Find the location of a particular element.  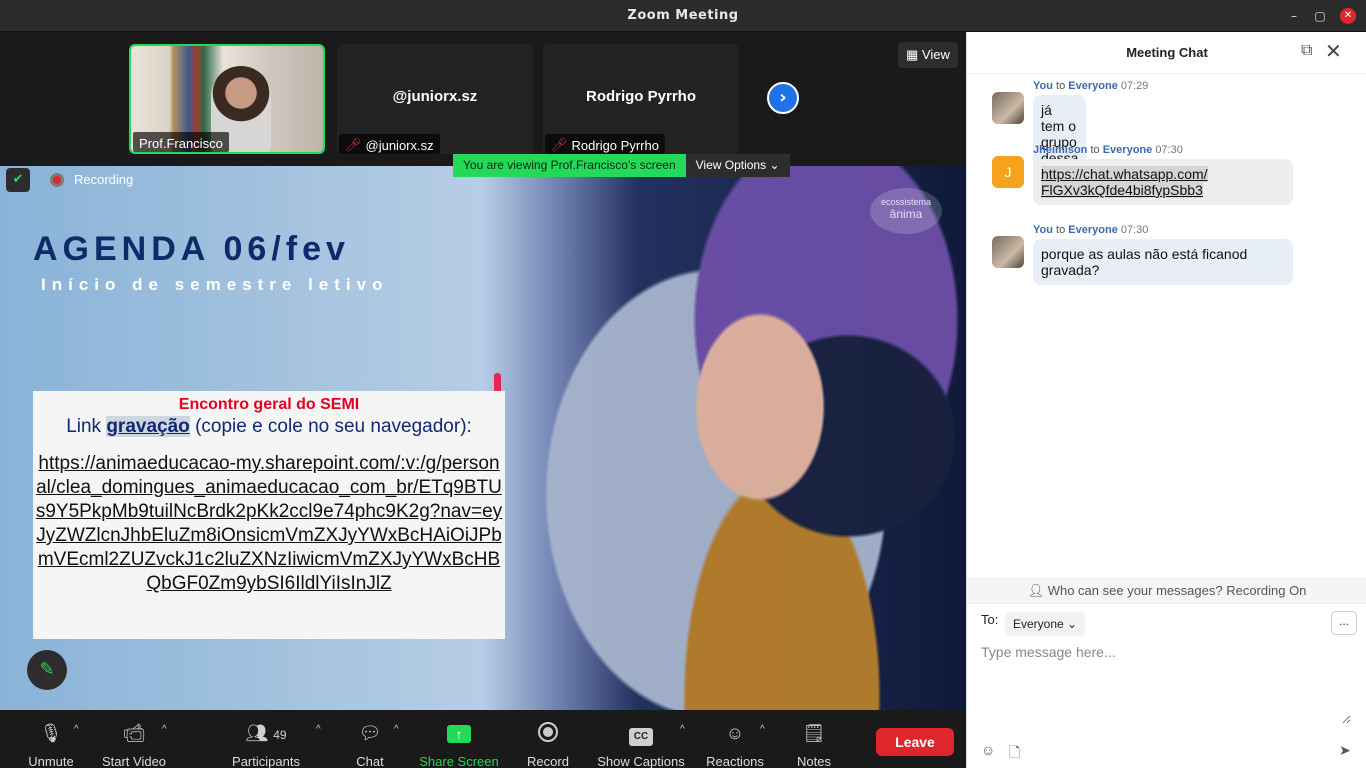

participants-label: Participants is located at coordinates (266, 761).